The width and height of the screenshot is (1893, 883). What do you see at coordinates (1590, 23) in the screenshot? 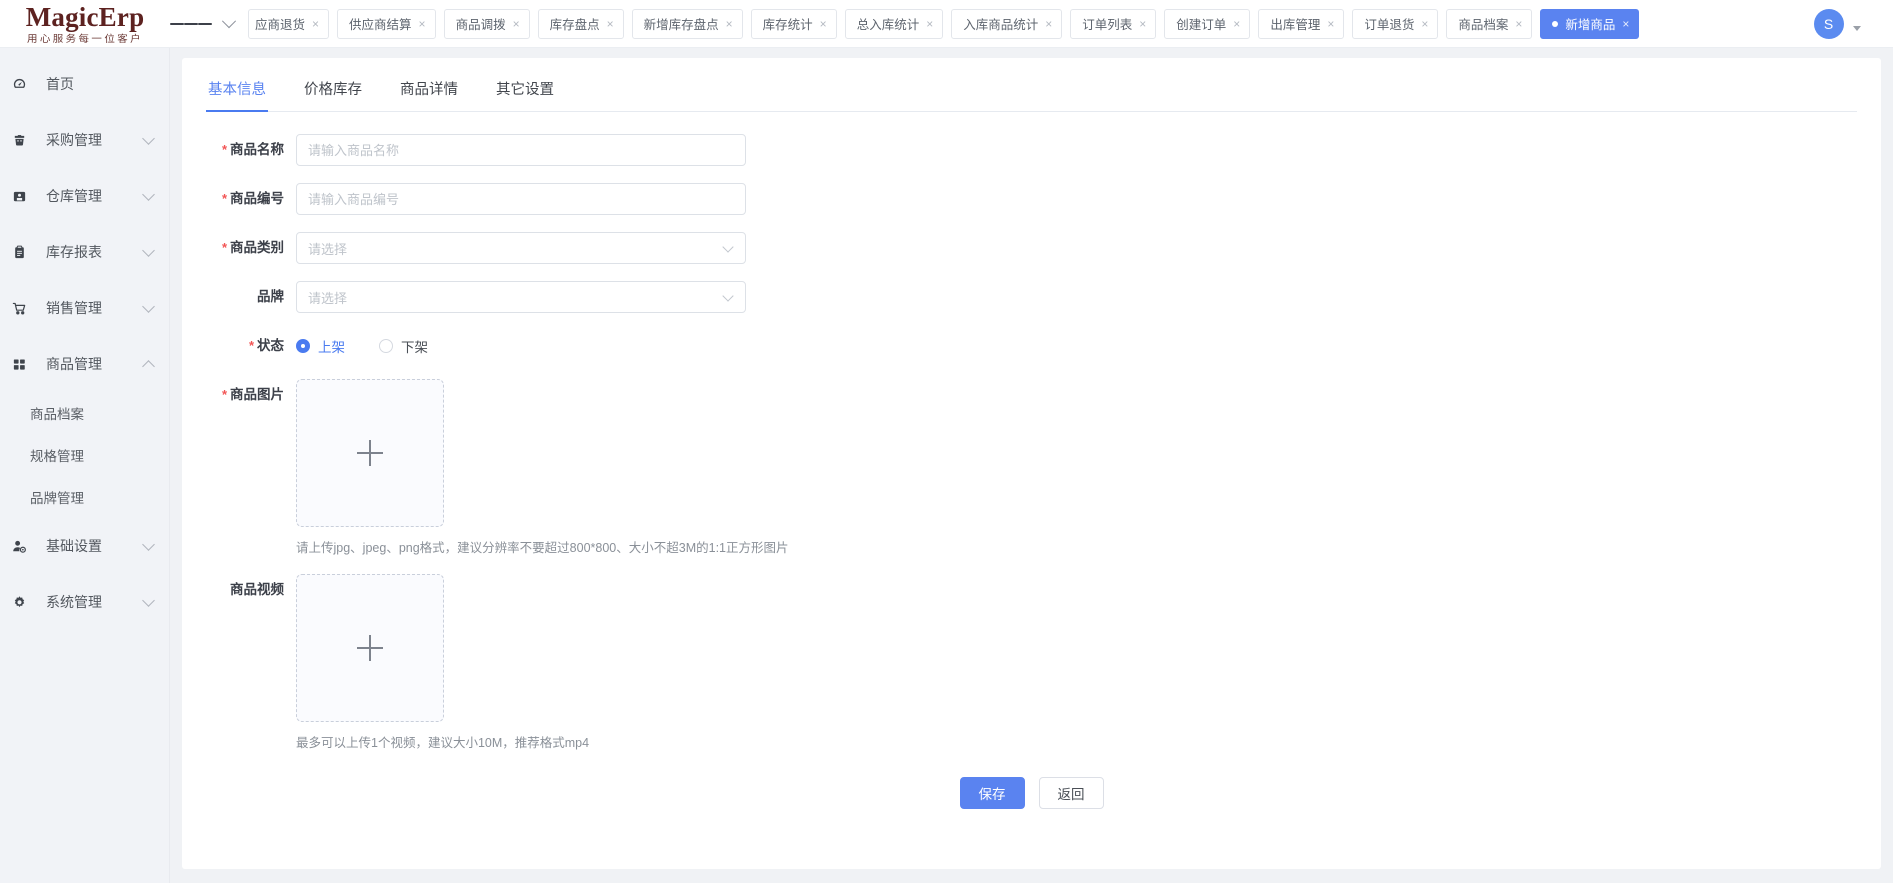
I see `top-tab-active: 新增商品 ×` at bounding box center [1590, 23].